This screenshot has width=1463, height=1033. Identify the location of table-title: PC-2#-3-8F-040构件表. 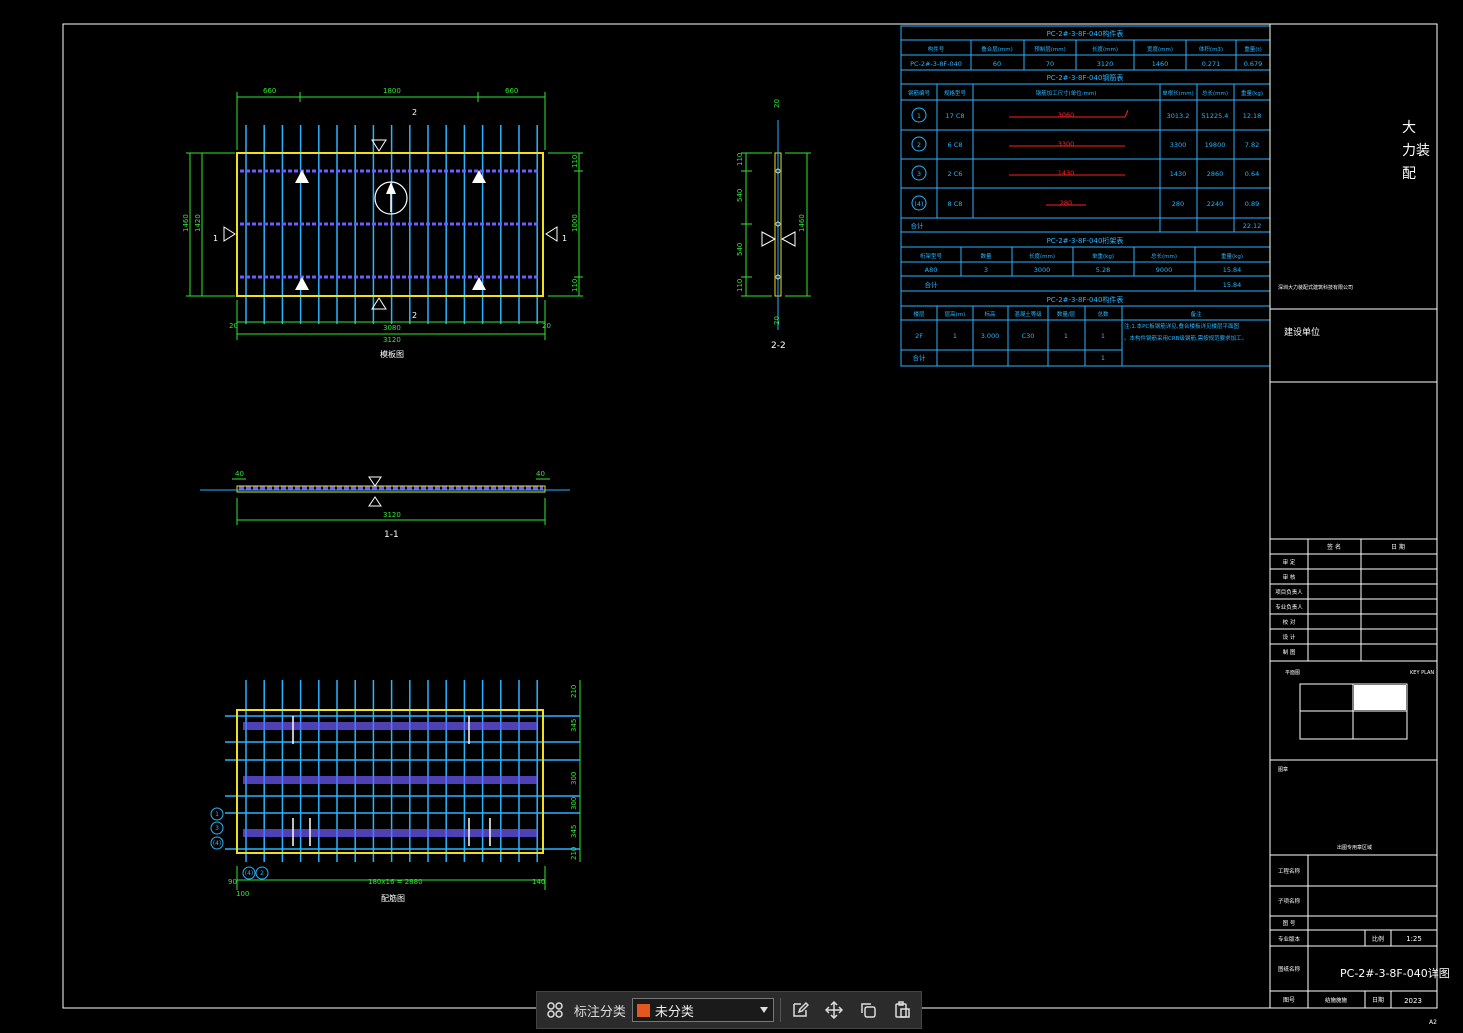
(1085, 33).